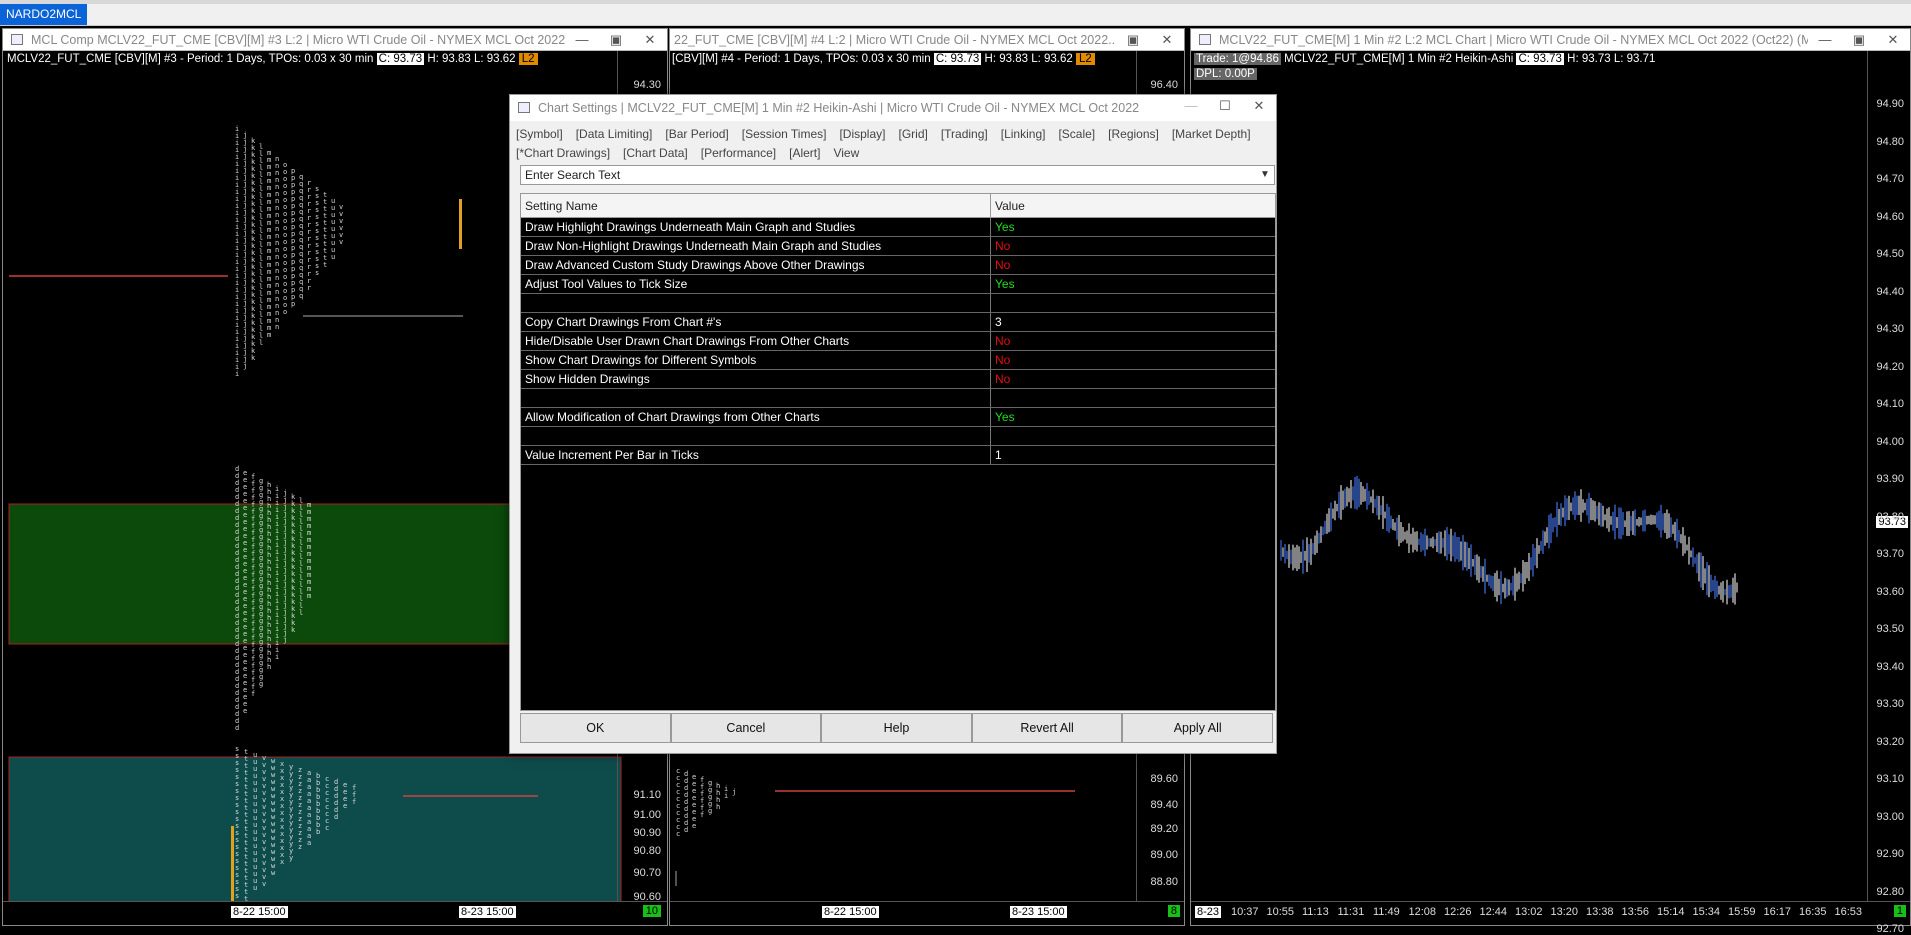  What do you see at coordinates (898, 455) in the screenshot?
I see `setting-row: Value Increment Per Bar in Ticks 1` at bounding box center [898, 455].